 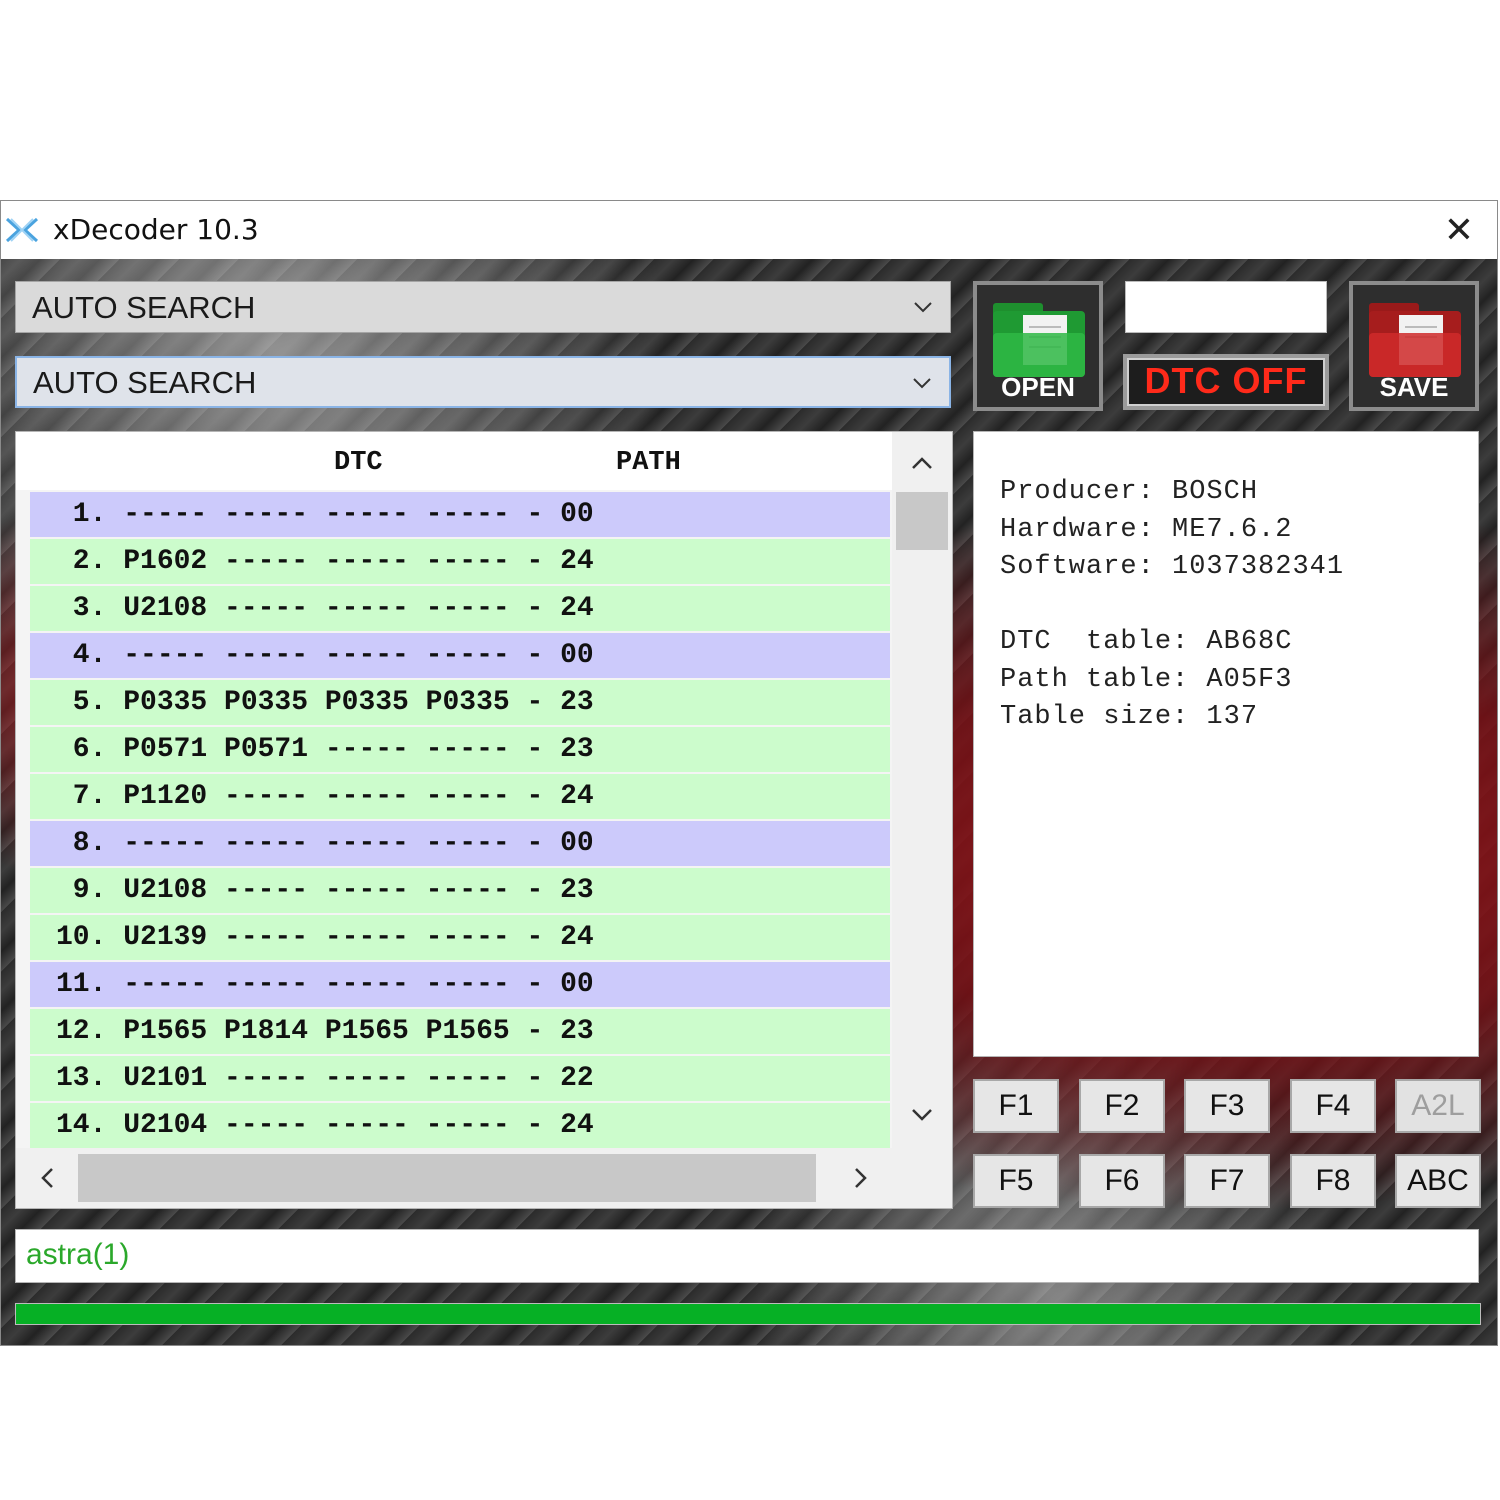 I want to click on f8-button: F8, so click(x=1333, y=1181).